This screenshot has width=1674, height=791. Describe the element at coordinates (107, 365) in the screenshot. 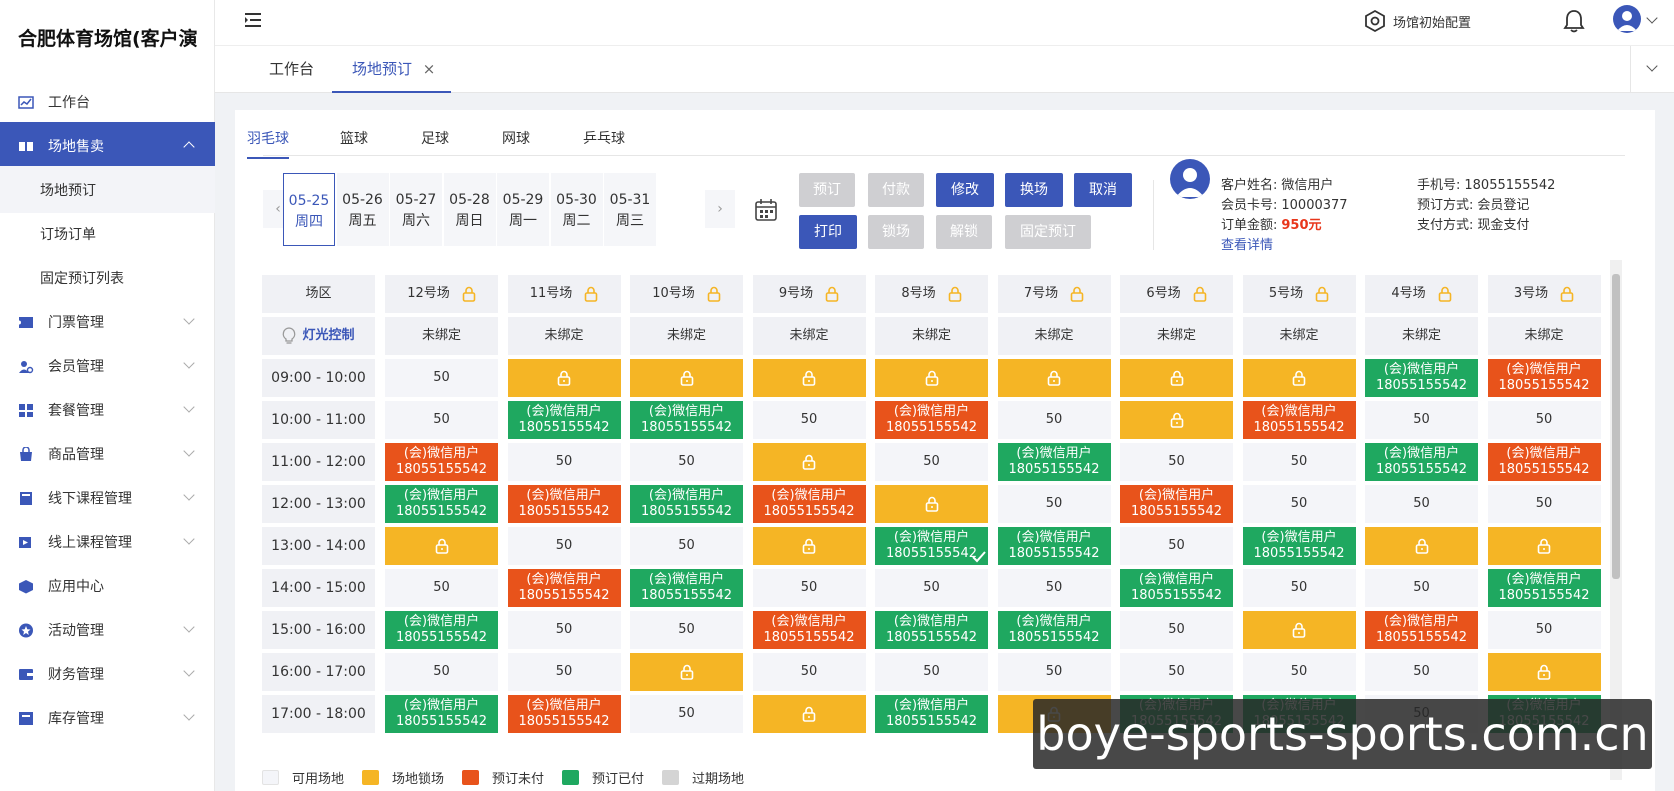

I see `sidebar-item-6: 会员管理` at that location.